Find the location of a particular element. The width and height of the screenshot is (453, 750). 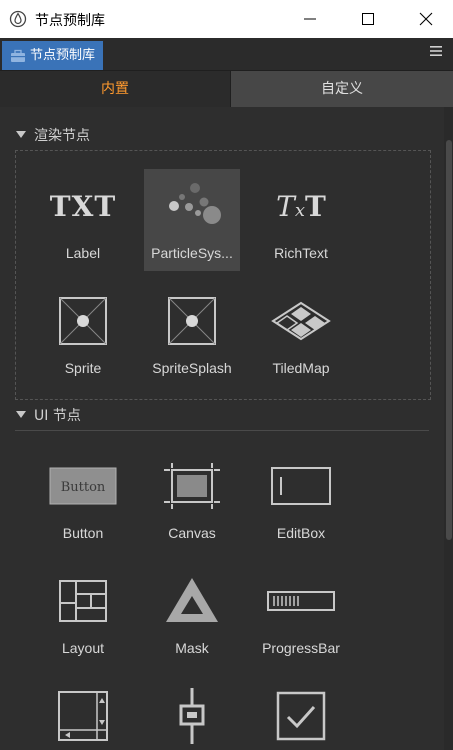

node-sprite-text: Sprite is located at coordinates (83, 368).